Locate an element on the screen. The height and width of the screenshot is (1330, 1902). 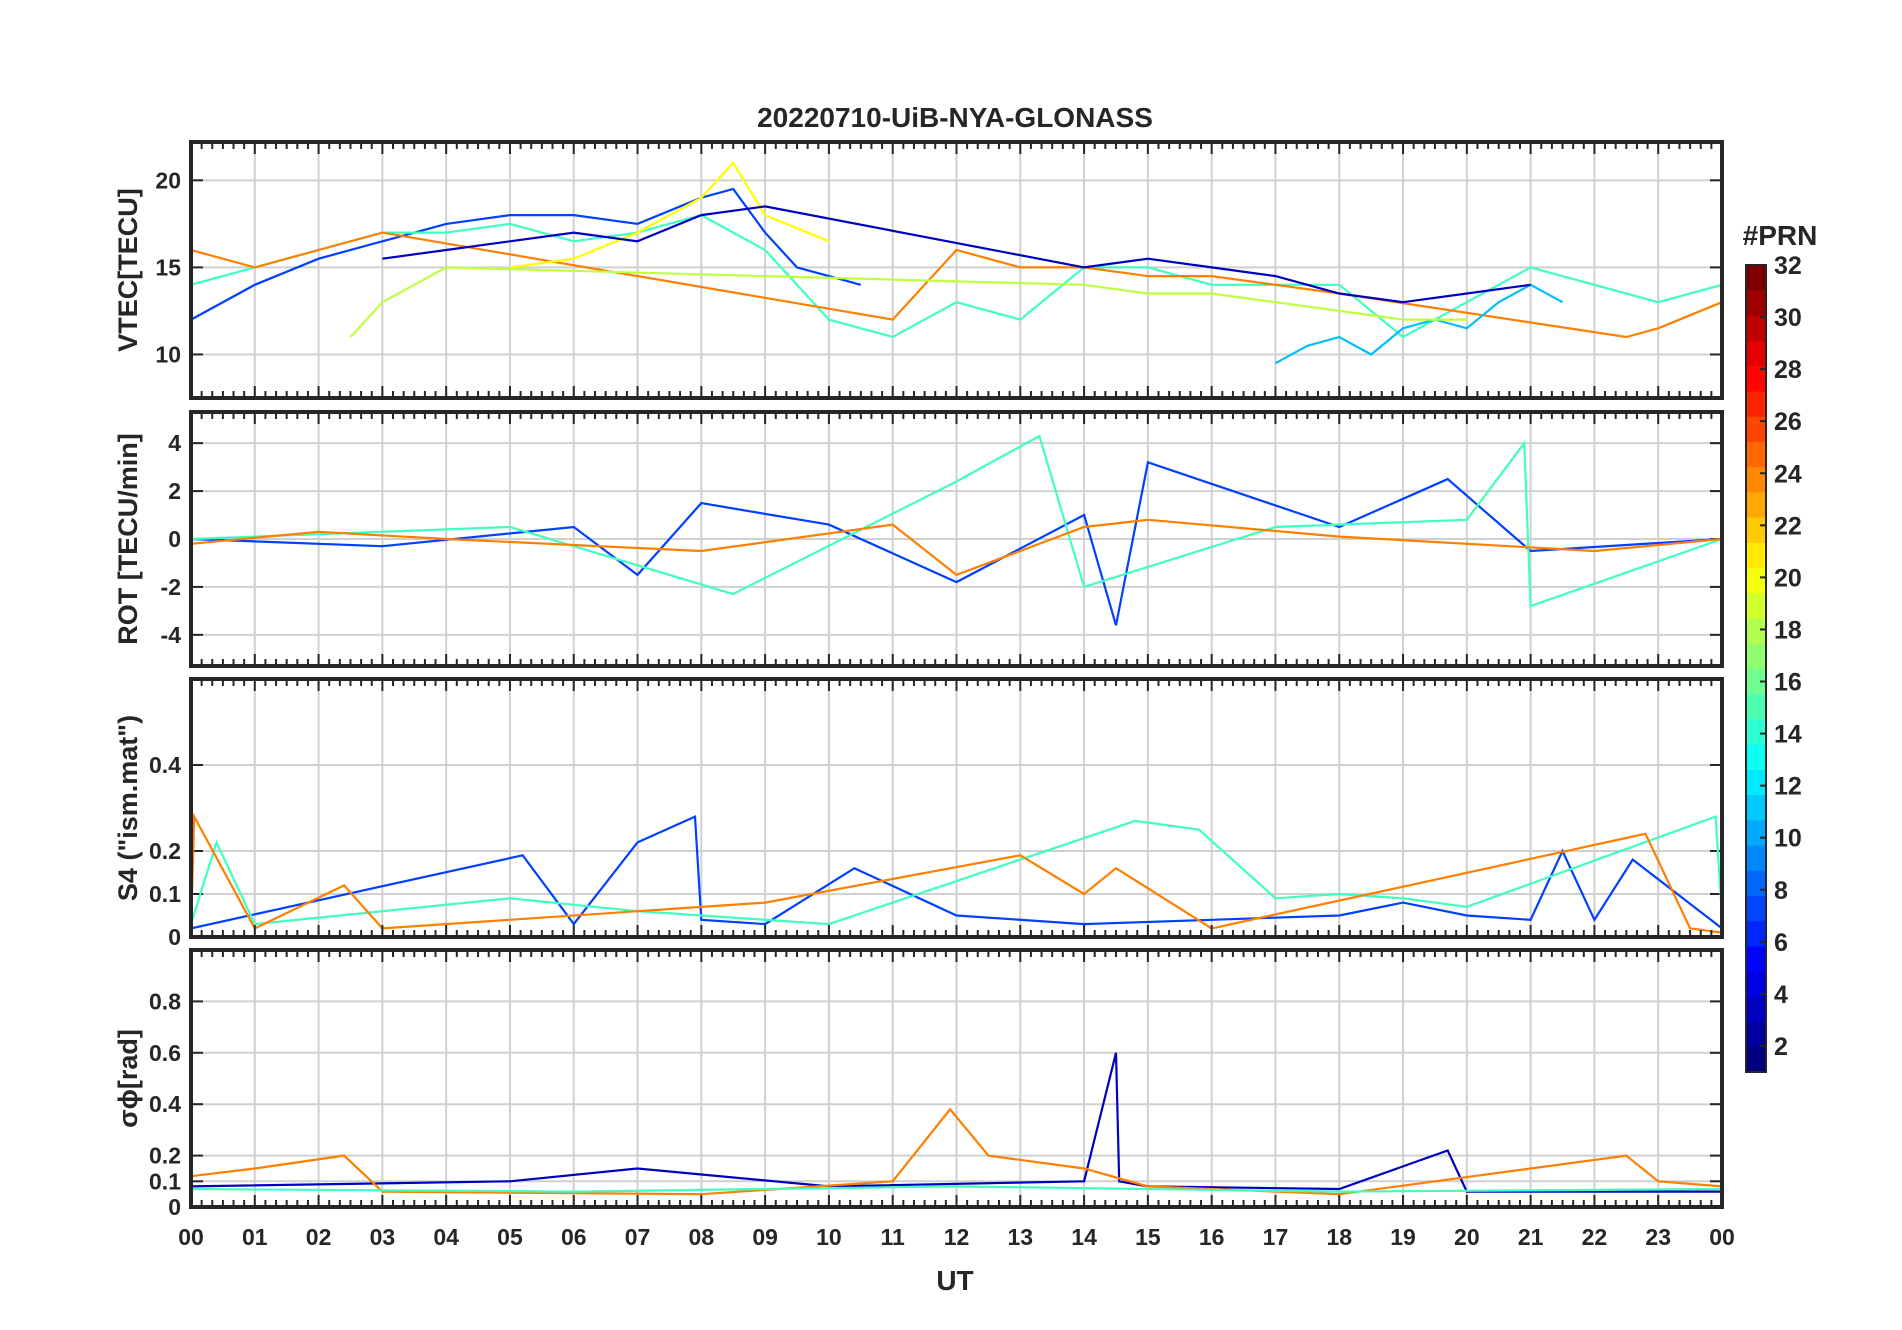
x-tick-label: 21 is located at coordinates (1531, 1237).